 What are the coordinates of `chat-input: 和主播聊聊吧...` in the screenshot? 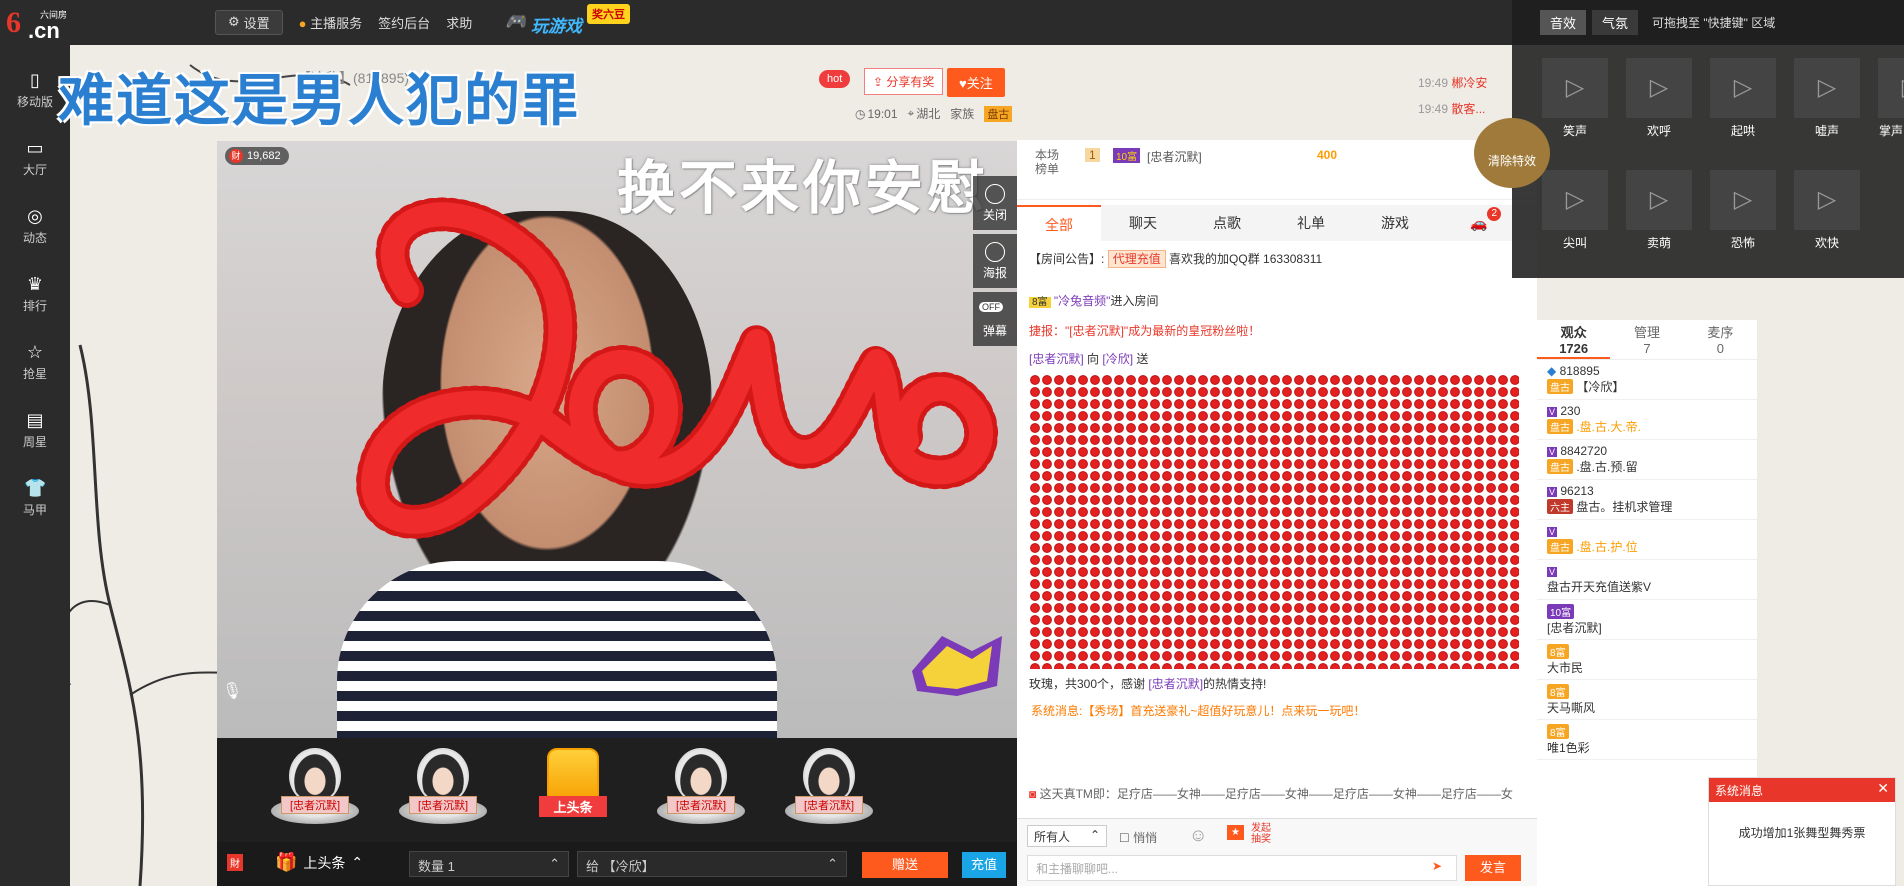 It's located at (1242, 868).